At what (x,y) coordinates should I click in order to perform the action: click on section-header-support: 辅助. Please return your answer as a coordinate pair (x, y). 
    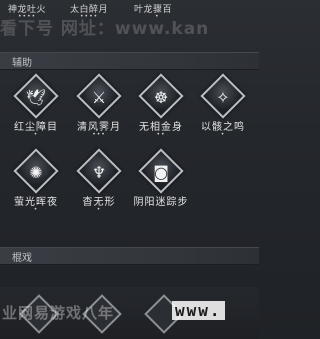
    Looking at the image, I should click on (129, 61).